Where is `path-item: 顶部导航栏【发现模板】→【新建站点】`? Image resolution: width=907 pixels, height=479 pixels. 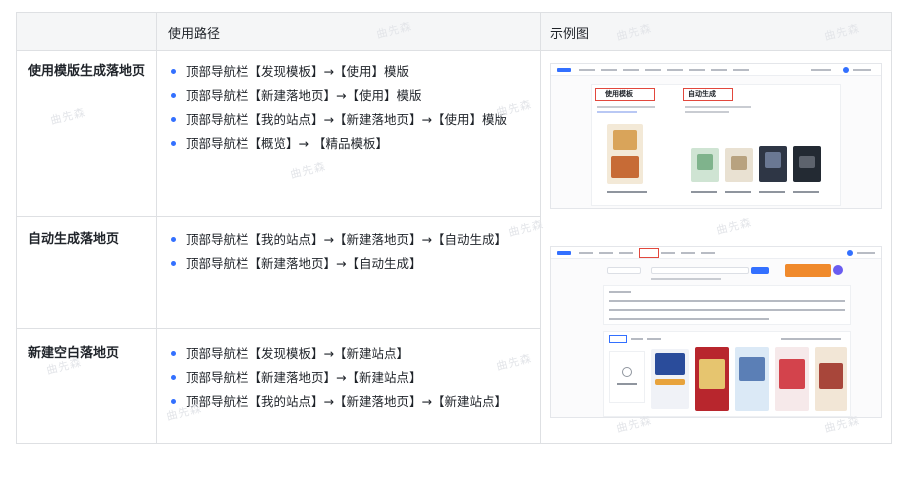
path-item: 顶部导航栏【发现模板】→【新建站点】 is located at coordinates (349, 353).